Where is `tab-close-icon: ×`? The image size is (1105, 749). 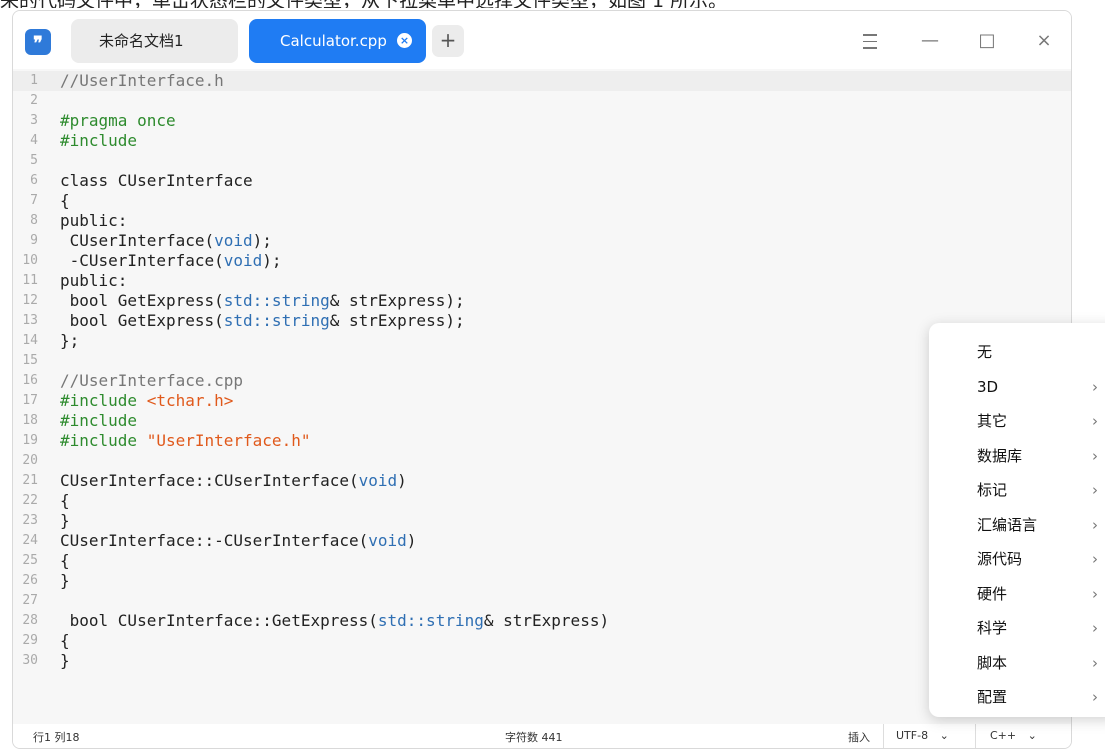
tab-close-icon: × is located at coordinates (404, 40).